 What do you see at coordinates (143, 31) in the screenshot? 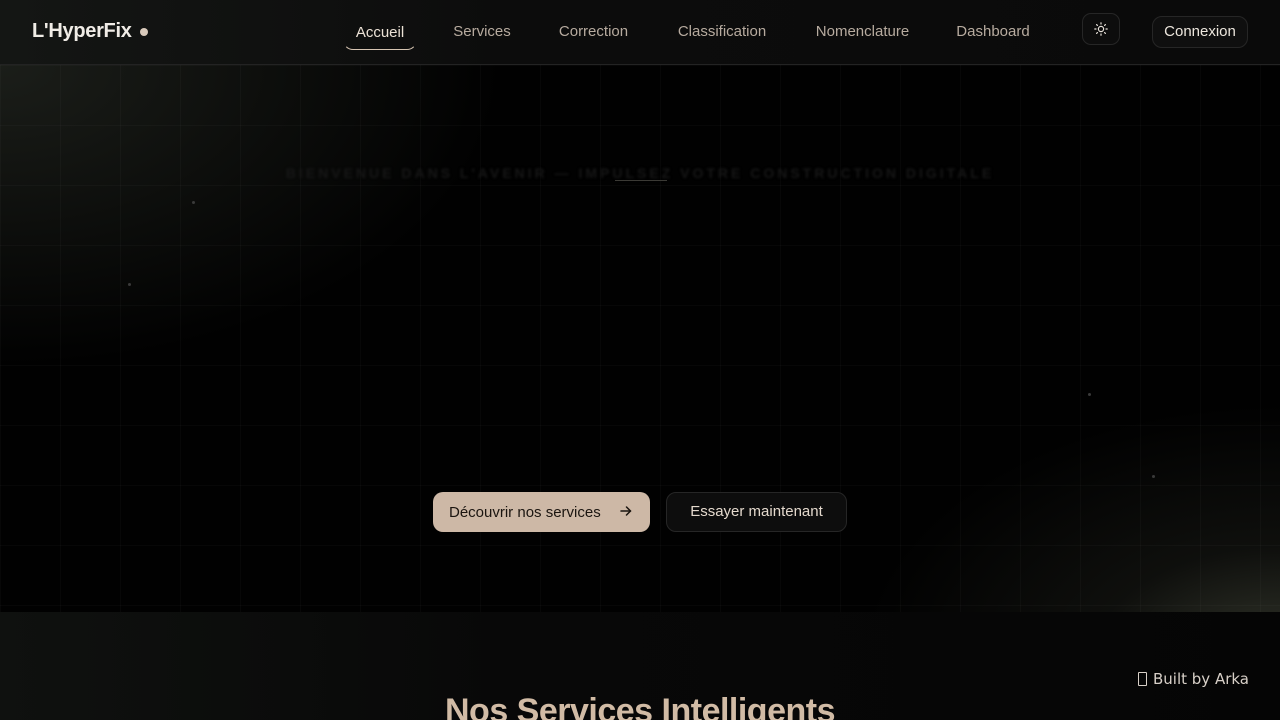
I see `logo-dot-icon` at bounding box center [143, 31].